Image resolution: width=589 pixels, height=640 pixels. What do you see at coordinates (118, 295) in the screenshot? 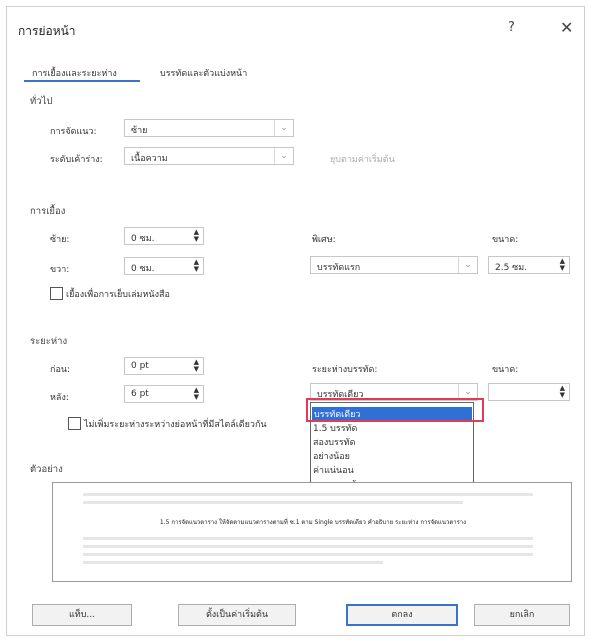
I see `mirror-indents-label: เยื้องเพื่อการเย็บเล่มหนังสือ` at bounding box center [118, 295].